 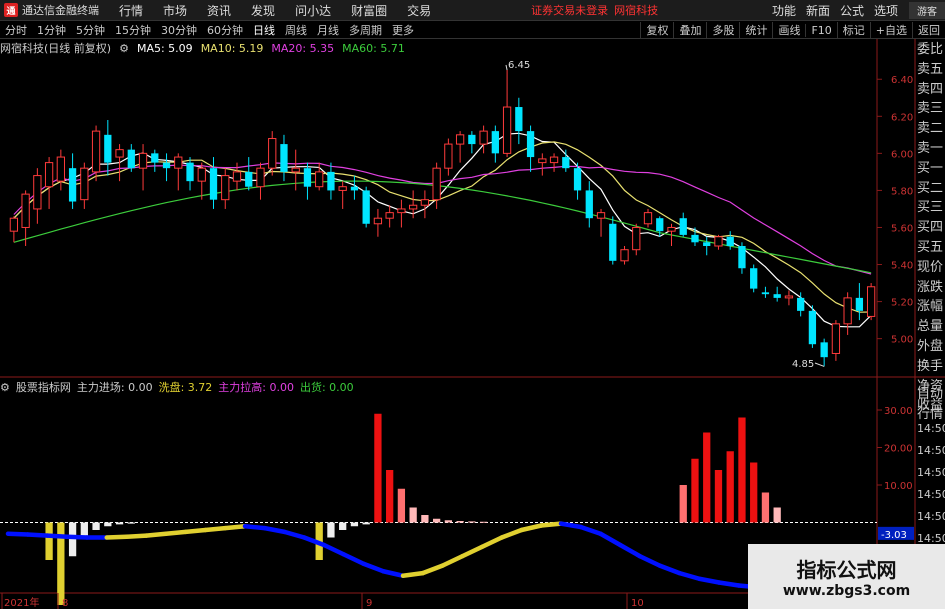 I want to click on indicator-name: 股票指标网, so click(x=43, y=387).